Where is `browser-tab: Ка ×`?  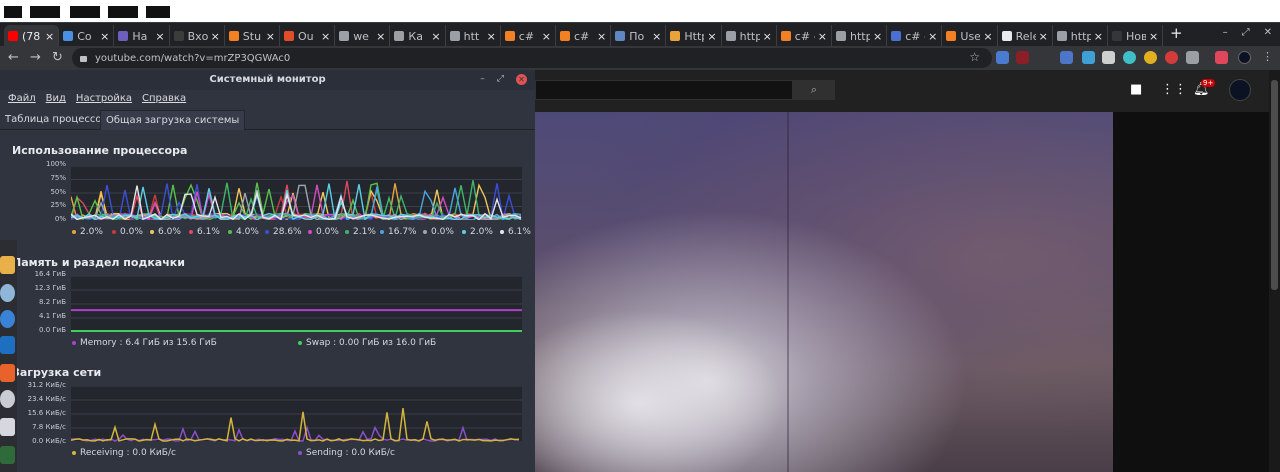 browser-tab: Ка × is located at coordinates (418, 36).